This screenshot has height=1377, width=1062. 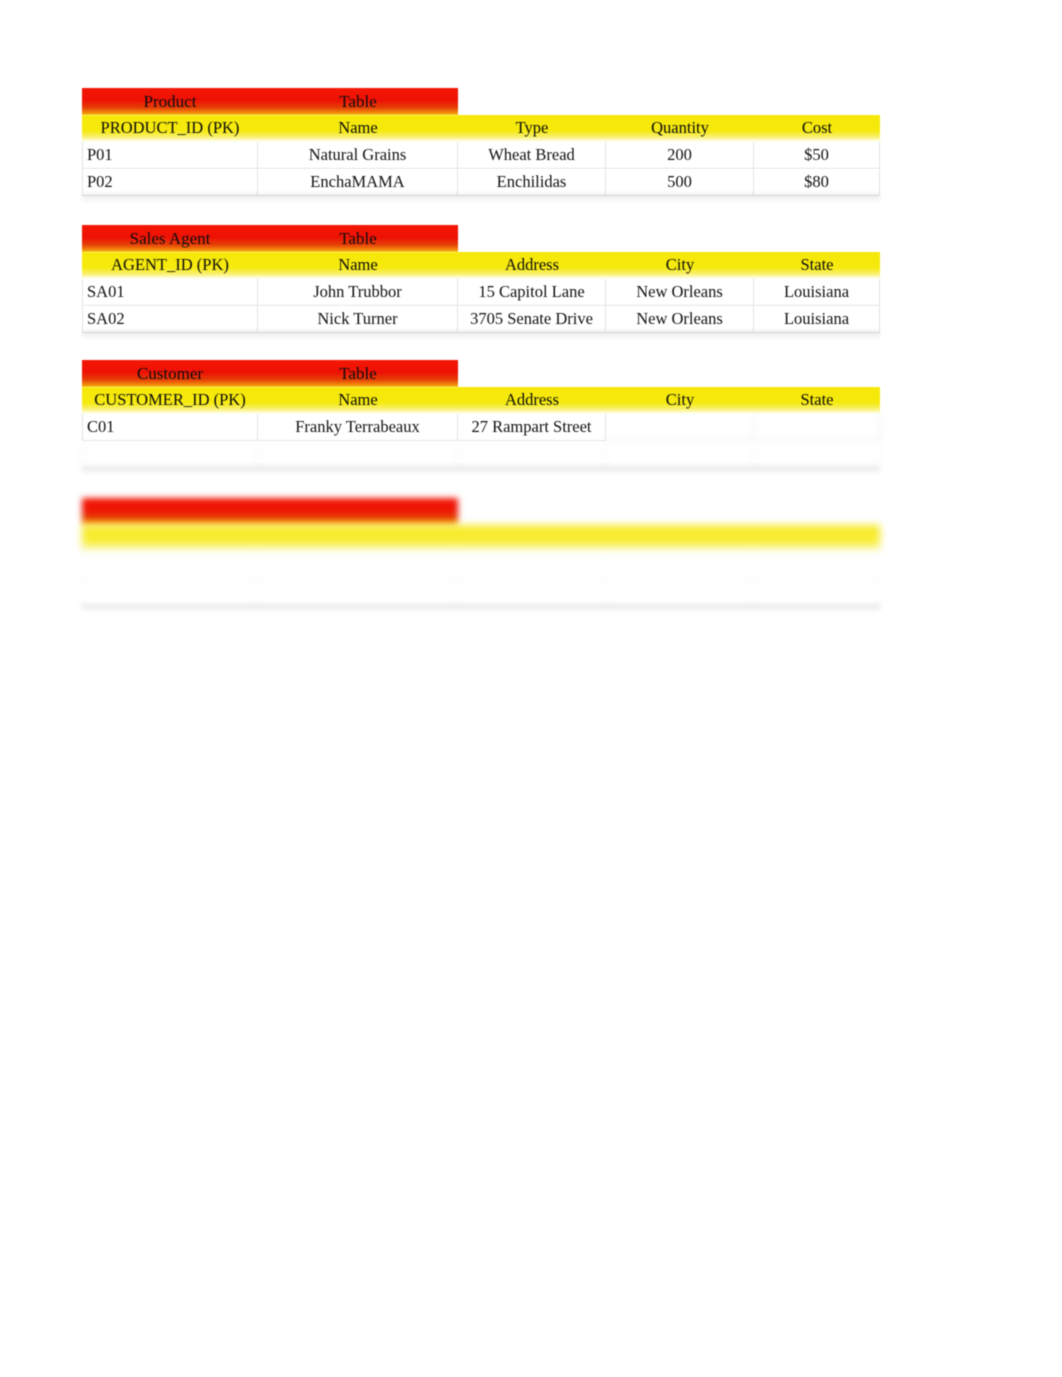 What do you see at coordinates (358, 427) in the screenshot?
I see `cell: Franky Terrabeaux` at bounding box center [358, 427].